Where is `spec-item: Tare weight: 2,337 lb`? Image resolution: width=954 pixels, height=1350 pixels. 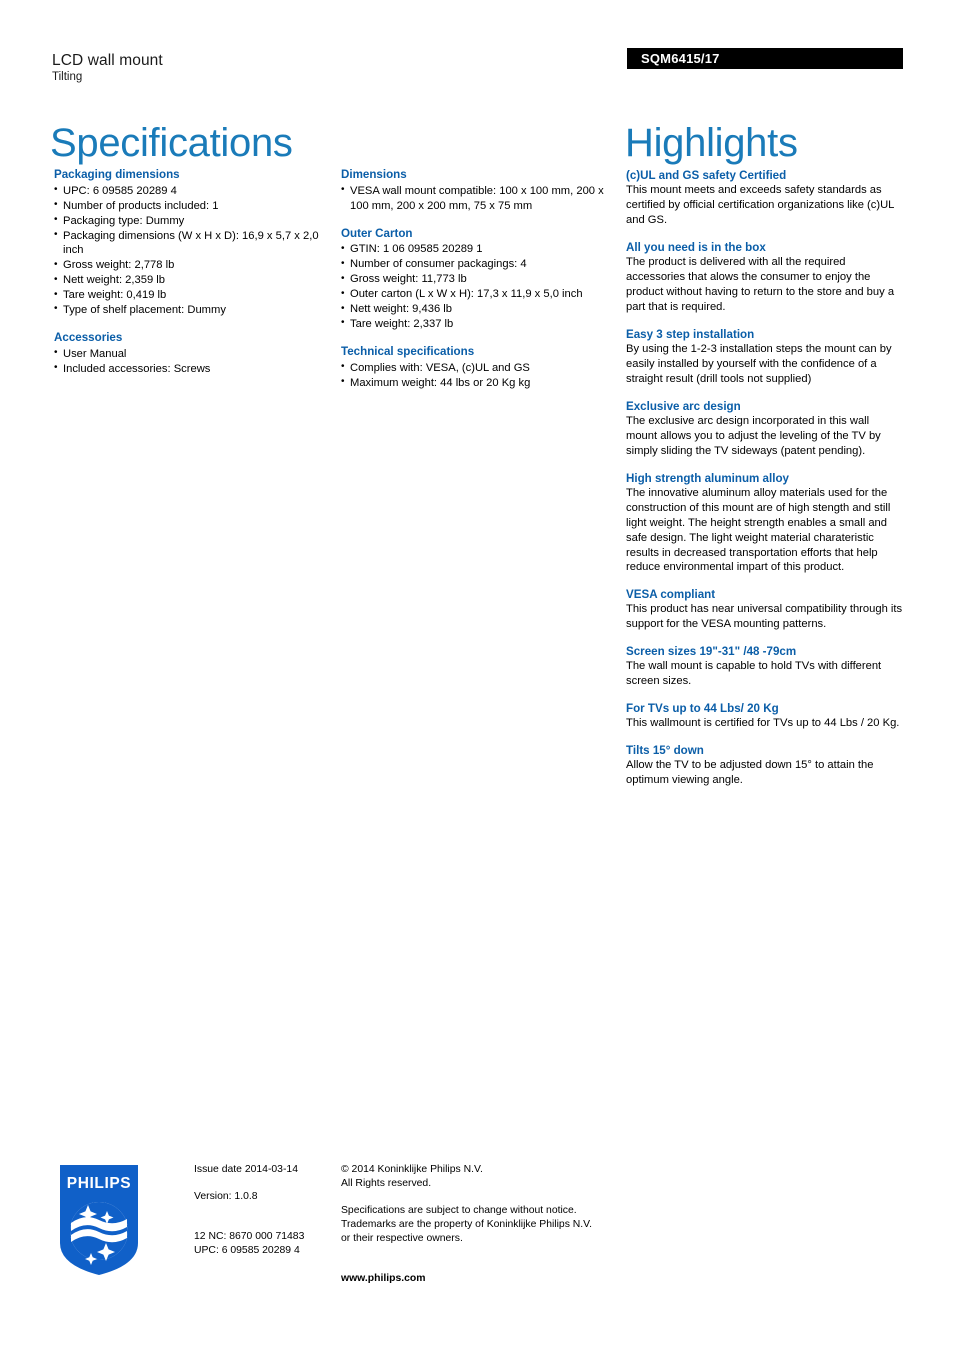 spec-item: Tare weight: 2,337 lb is located at coordinates (480, 324).